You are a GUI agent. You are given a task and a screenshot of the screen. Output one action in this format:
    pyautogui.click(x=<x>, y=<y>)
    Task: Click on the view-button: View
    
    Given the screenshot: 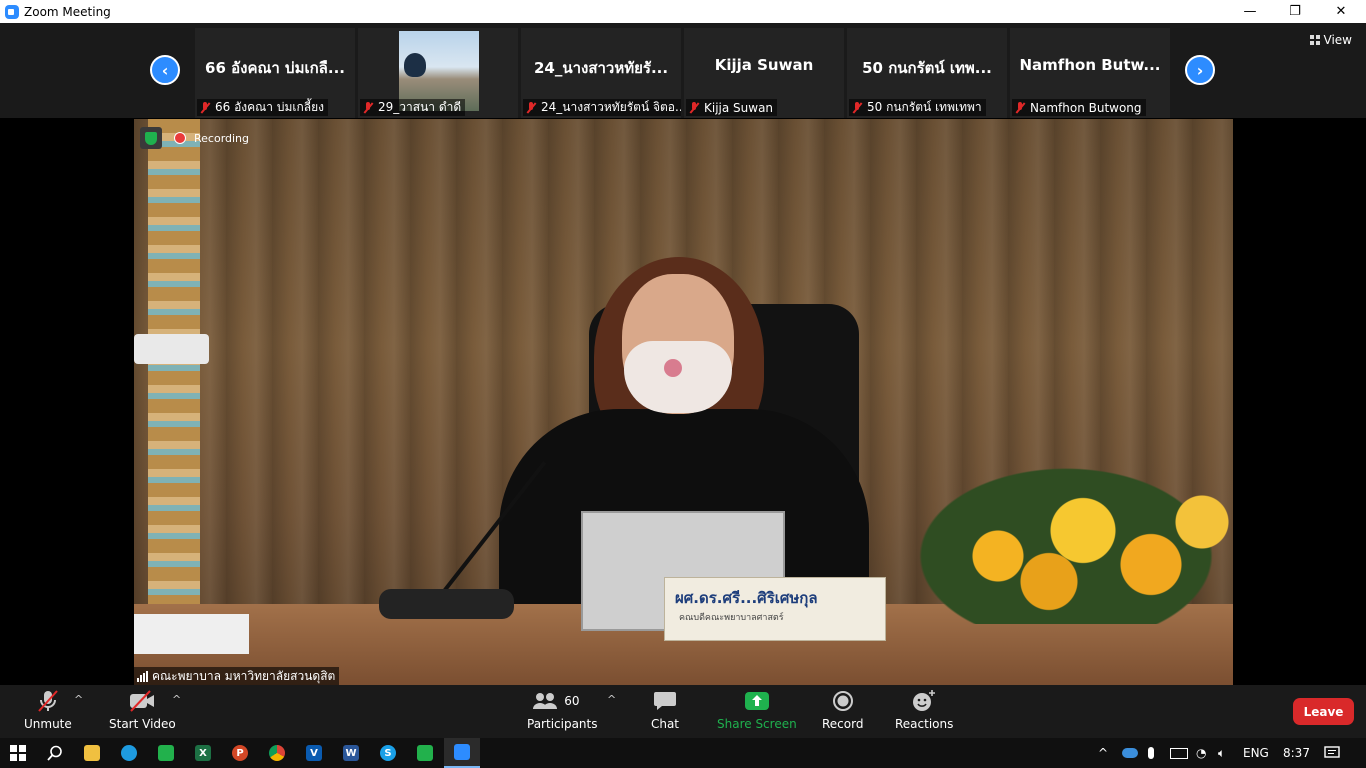 What is the action you would take?
    pyautogui.click(x=1330, y=40)
    